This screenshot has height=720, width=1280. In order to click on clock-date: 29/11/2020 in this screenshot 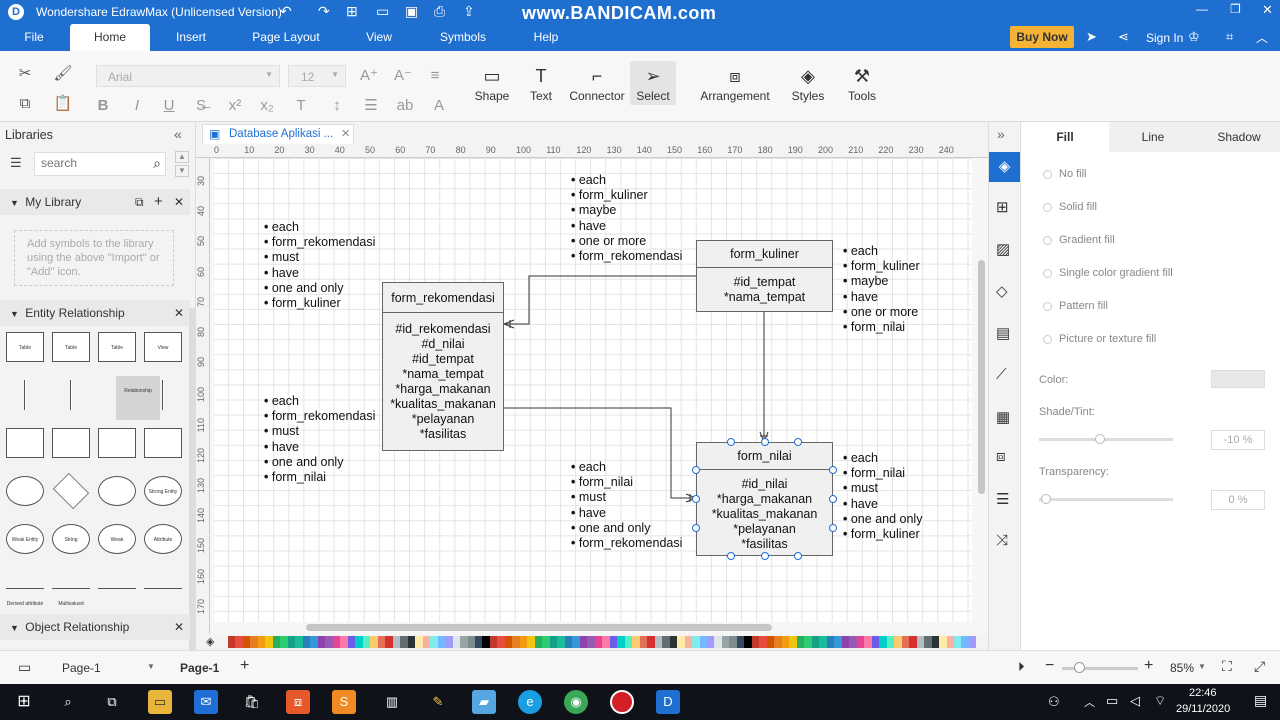, I will do `click(1203, 709)`.